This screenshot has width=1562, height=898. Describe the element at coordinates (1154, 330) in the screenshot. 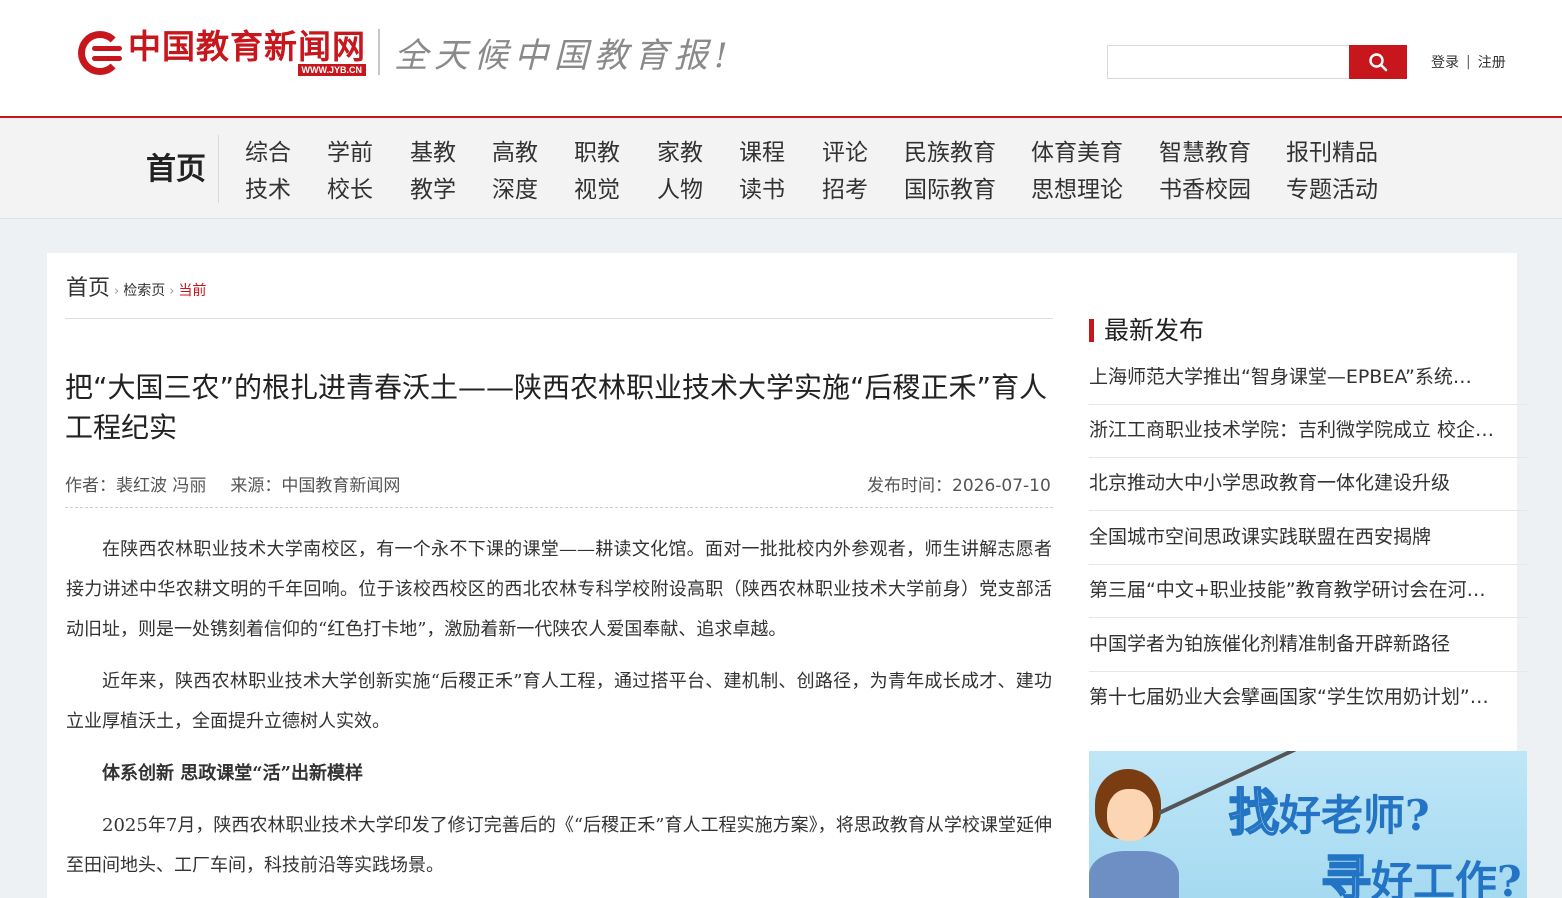

I see `sidebar-title: 最新发布` at that location.